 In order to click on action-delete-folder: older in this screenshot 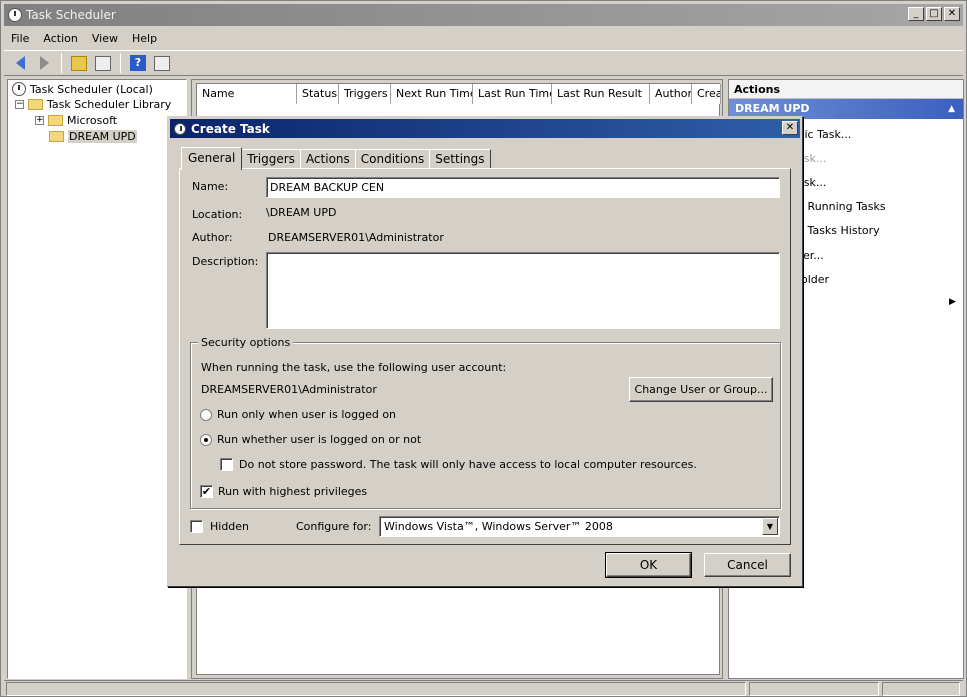, I will do `click(815, 279)`.